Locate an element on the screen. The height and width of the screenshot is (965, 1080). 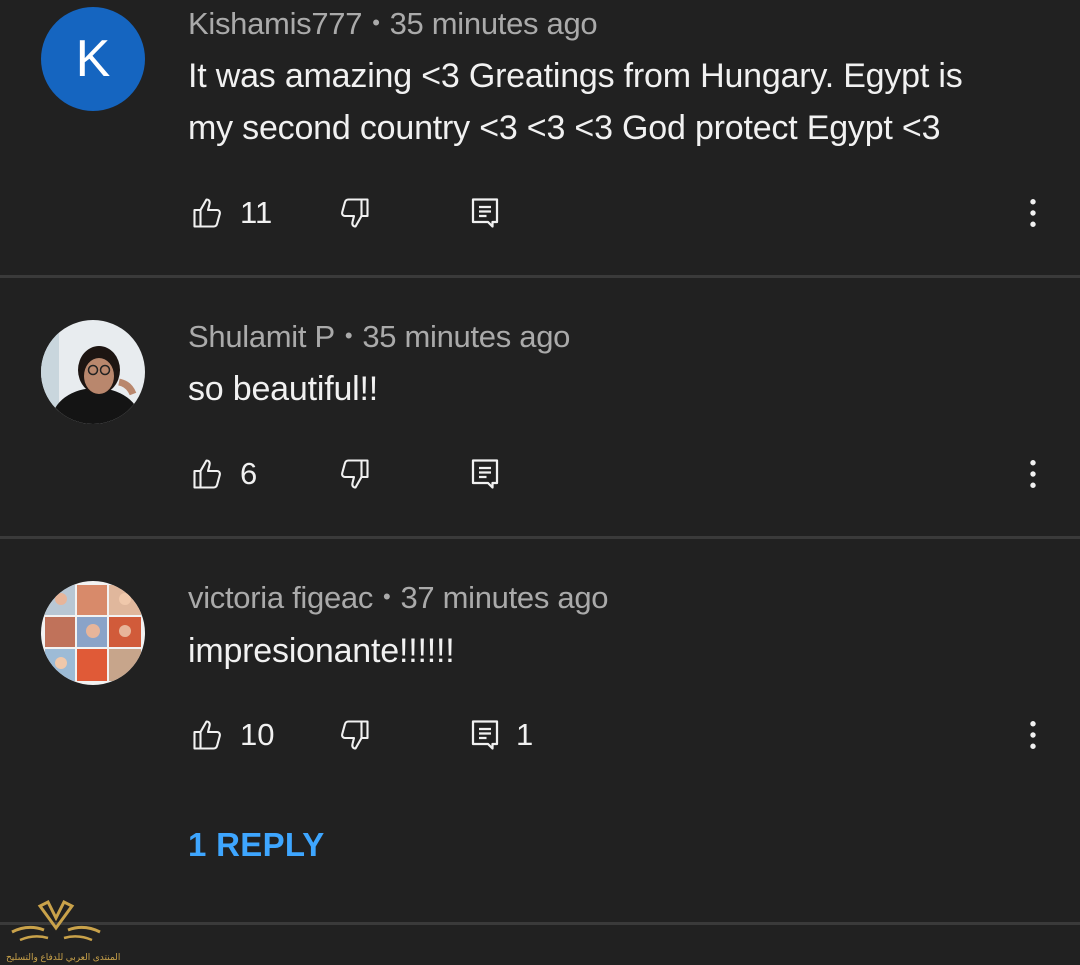
avatar-letter: K is located at coordinates (93, 59).